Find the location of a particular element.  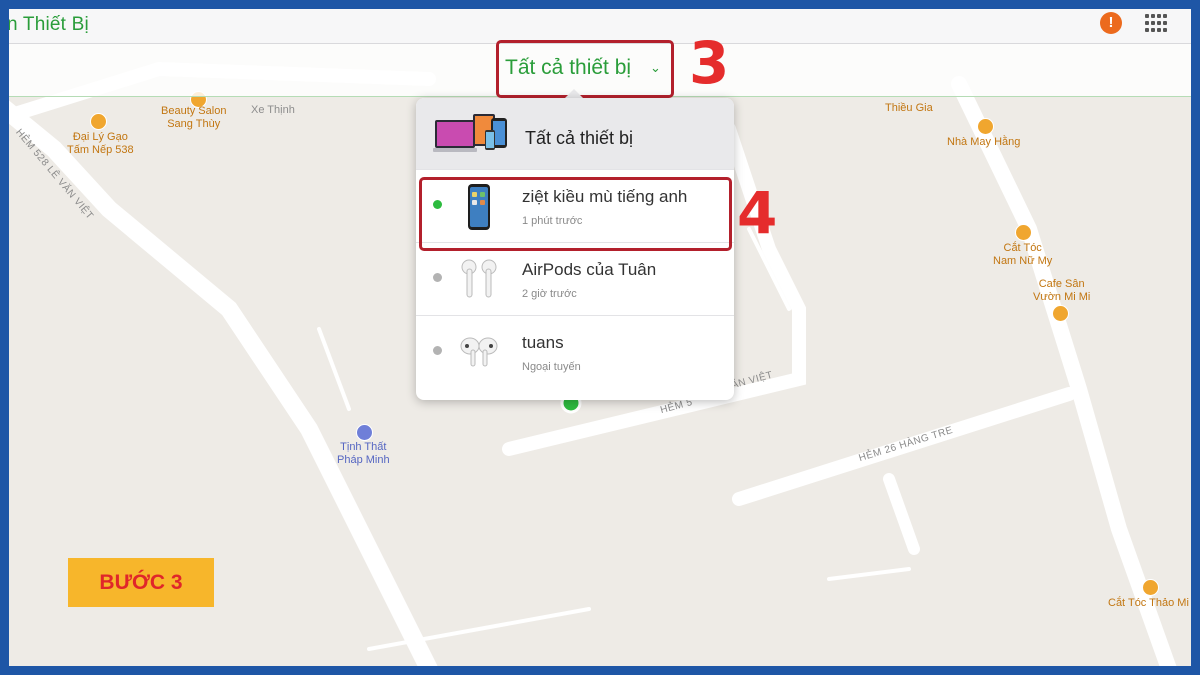

poi-dai-ly-gao: Đại Lý Gạo Tấm Nếp 538 is located at coordinates (100, 144).